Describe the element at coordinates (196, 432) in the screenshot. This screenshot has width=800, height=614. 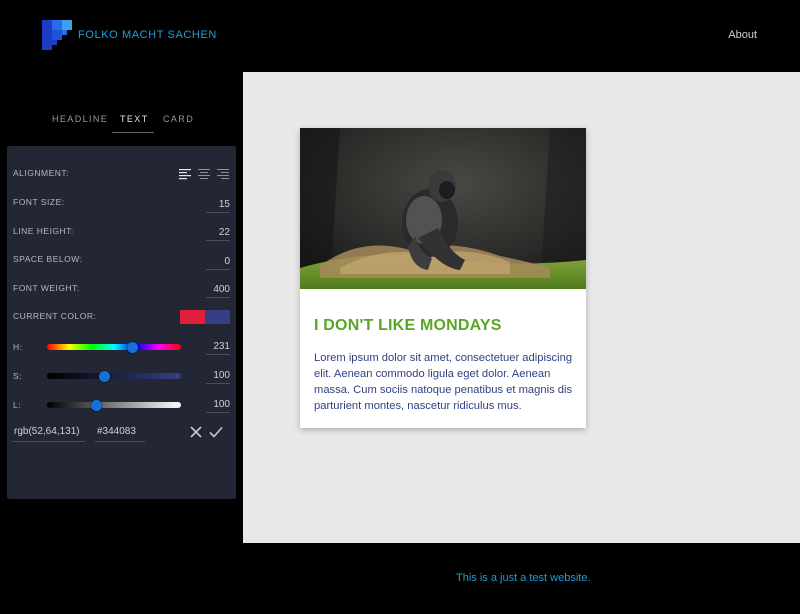
I see `close-icon` at that location.